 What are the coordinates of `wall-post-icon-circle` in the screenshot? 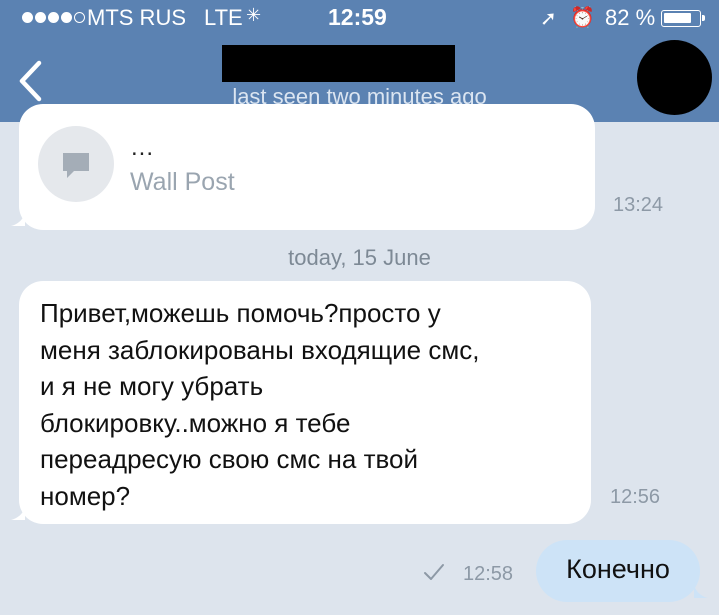 It's located at (76, 164).